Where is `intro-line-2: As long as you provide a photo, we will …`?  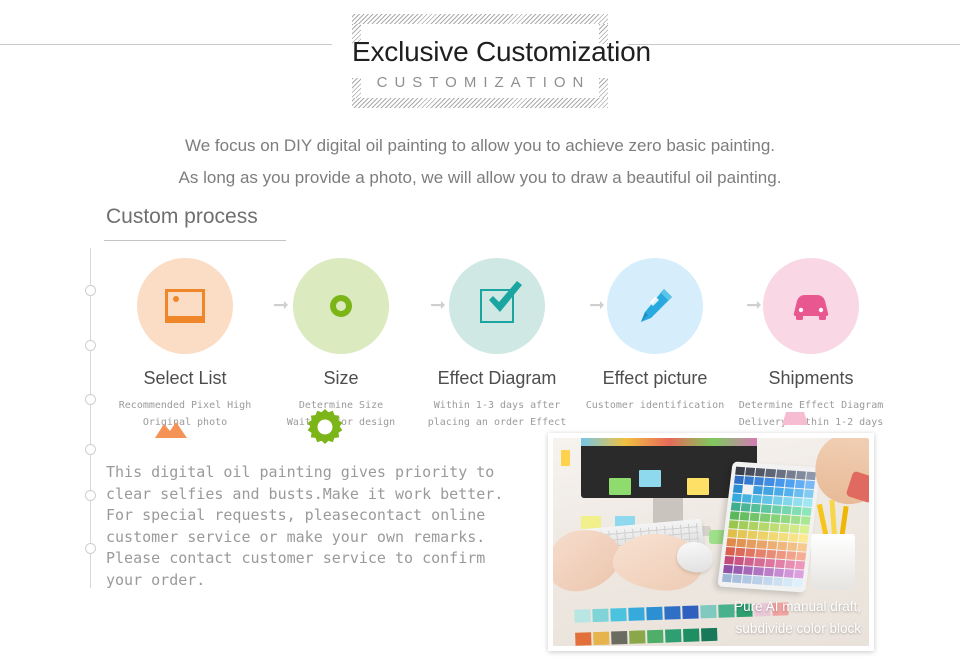
intro-line-2: As long as you provide a photo, we will … is located at coordinates (480, 177).